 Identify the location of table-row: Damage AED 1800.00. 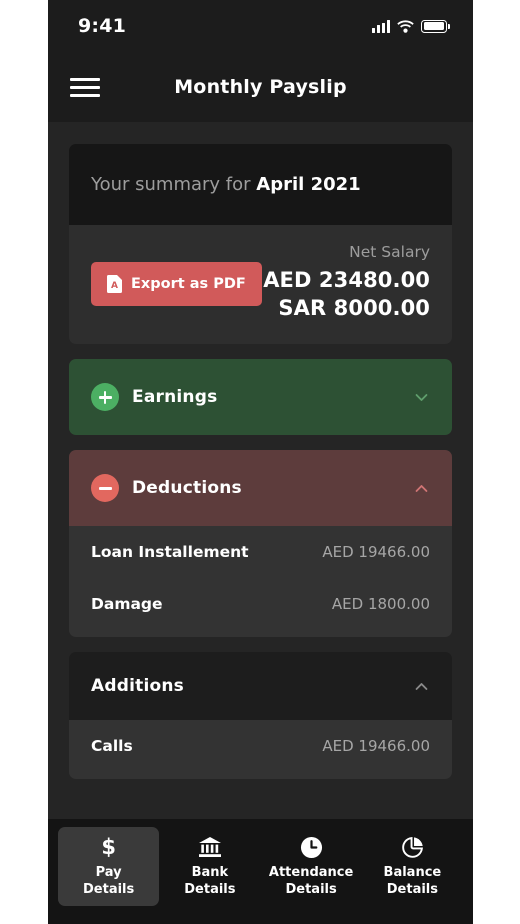
(260, 607).